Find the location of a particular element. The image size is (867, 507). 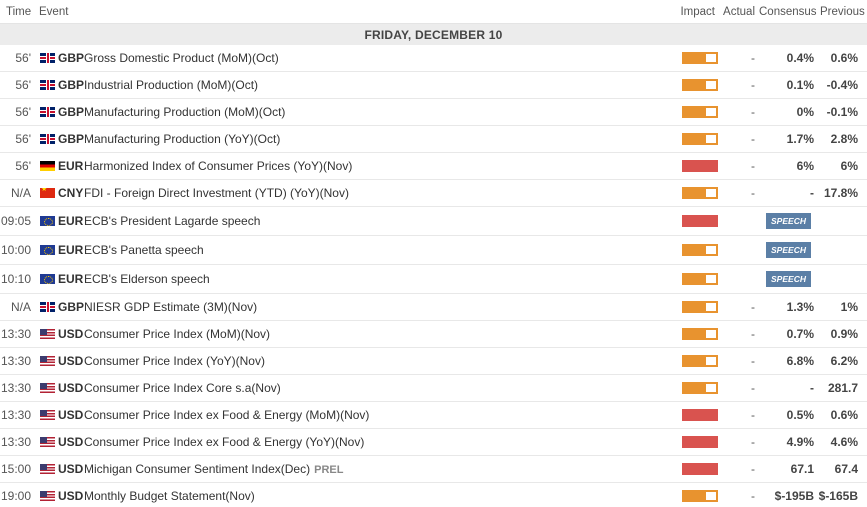

cn-flag-icon is located at coordinates (47, 193).